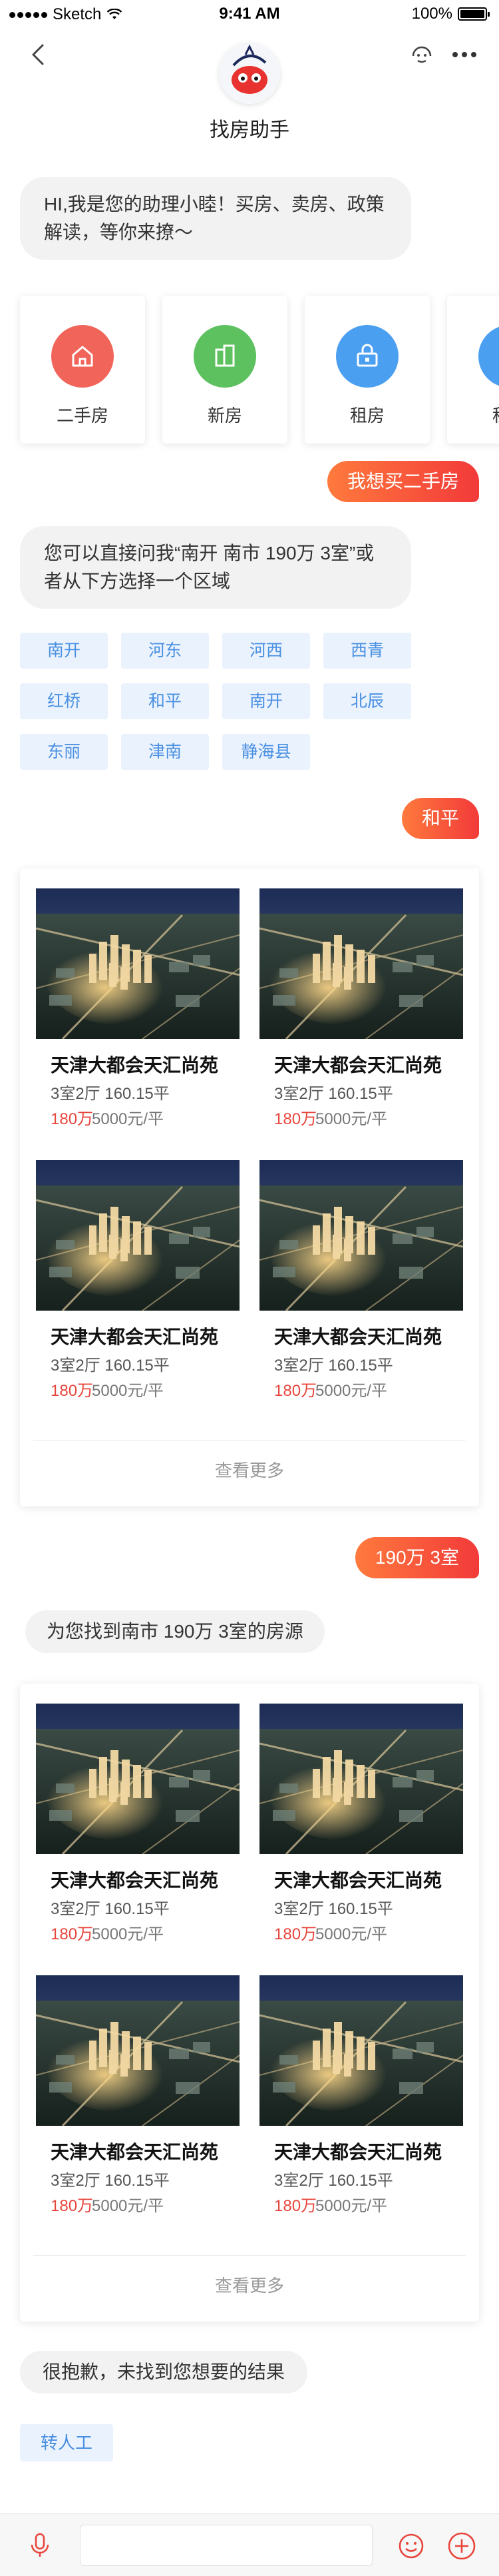 The width and height of the screenshot is (499, 2576). Describe the element at coordinates (266, 752) in the screenshot. I see `district-chip: 静海县` at that location.